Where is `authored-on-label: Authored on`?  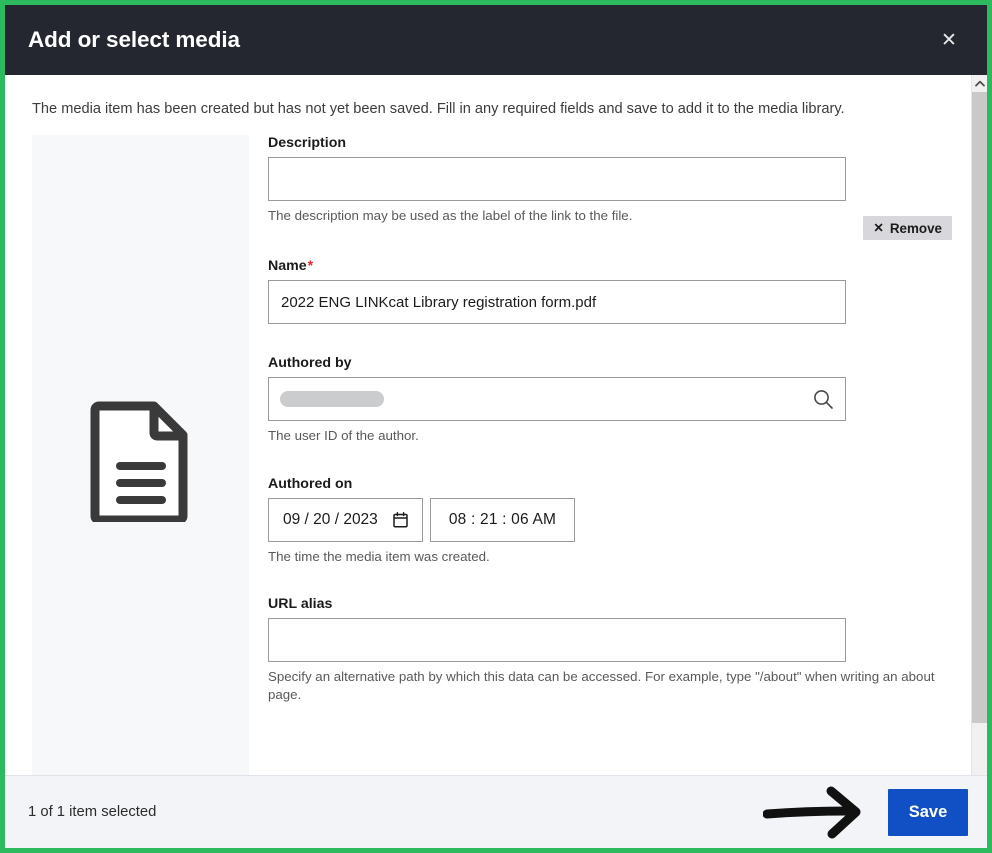 authored-on-label: Authored on is located at coordinates (310, 483).